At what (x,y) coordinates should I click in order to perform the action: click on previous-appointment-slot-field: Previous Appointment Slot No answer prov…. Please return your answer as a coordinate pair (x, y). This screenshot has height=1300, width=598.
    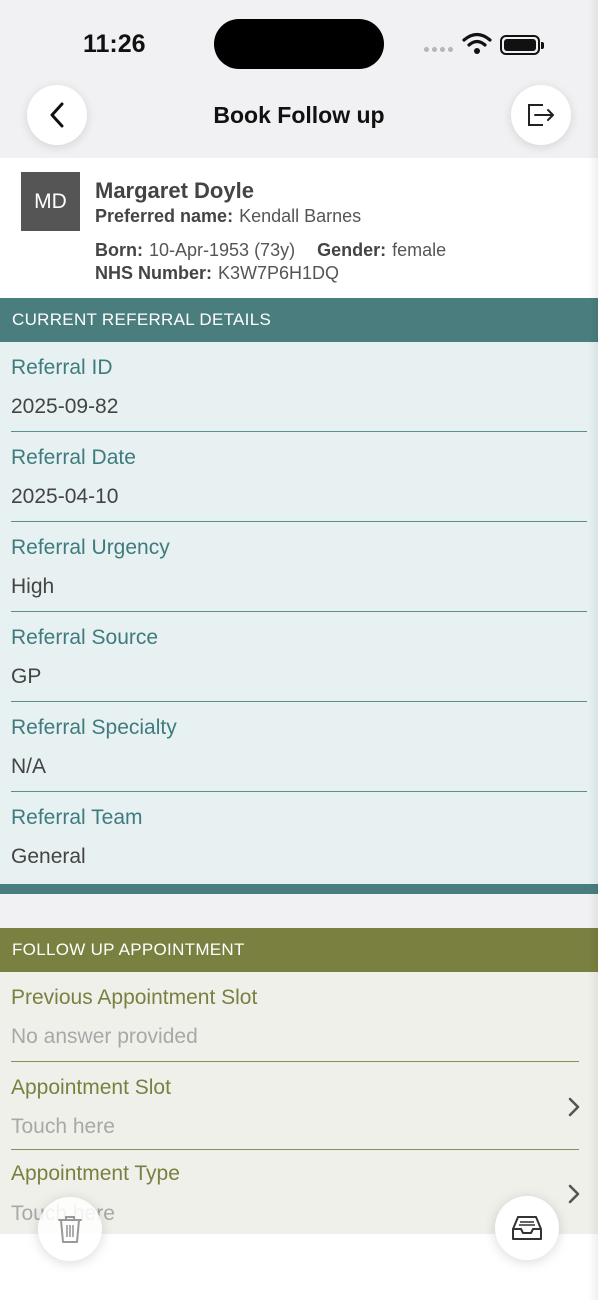
    Looking at the image, I should click on (295, 1017).